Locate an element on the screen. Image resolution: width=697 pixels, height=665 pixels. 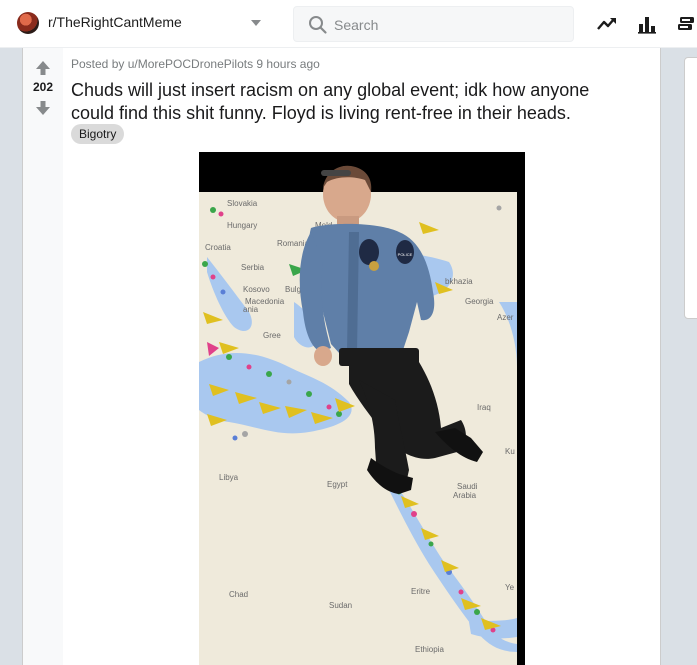
map-label-serbia: Serbia is located at coordinates (253, 267).